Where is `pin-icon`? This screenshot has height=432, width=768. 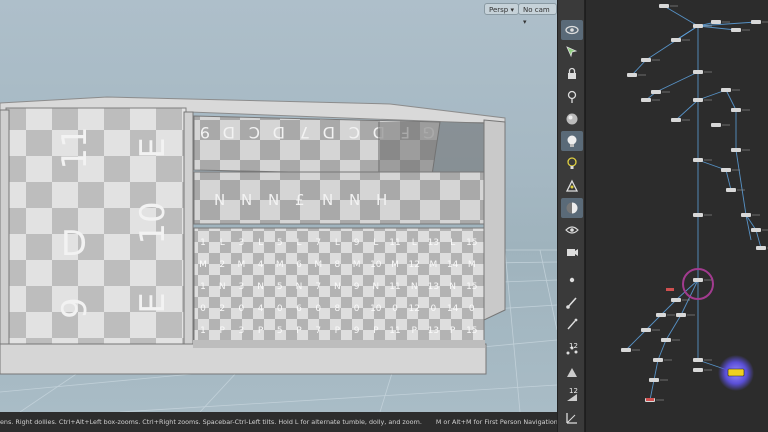 pin-icon is located at coordinates (572, 96).